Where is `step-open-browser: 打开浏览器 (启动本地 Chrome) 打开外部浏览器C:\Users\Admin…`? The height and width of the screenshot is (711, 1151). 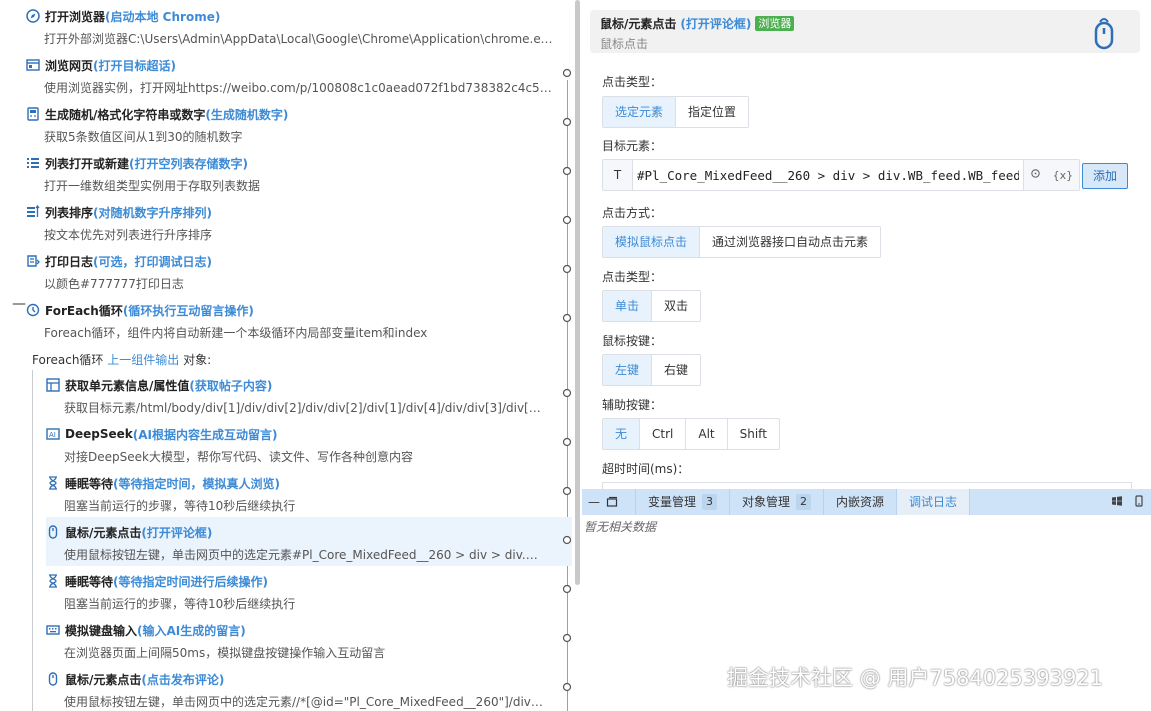 step-open-browser: 打开浏览器 (启动本地 Chrome) 打开外部浏览器C:\Users\Admin… is located at coordinates (303, 25).